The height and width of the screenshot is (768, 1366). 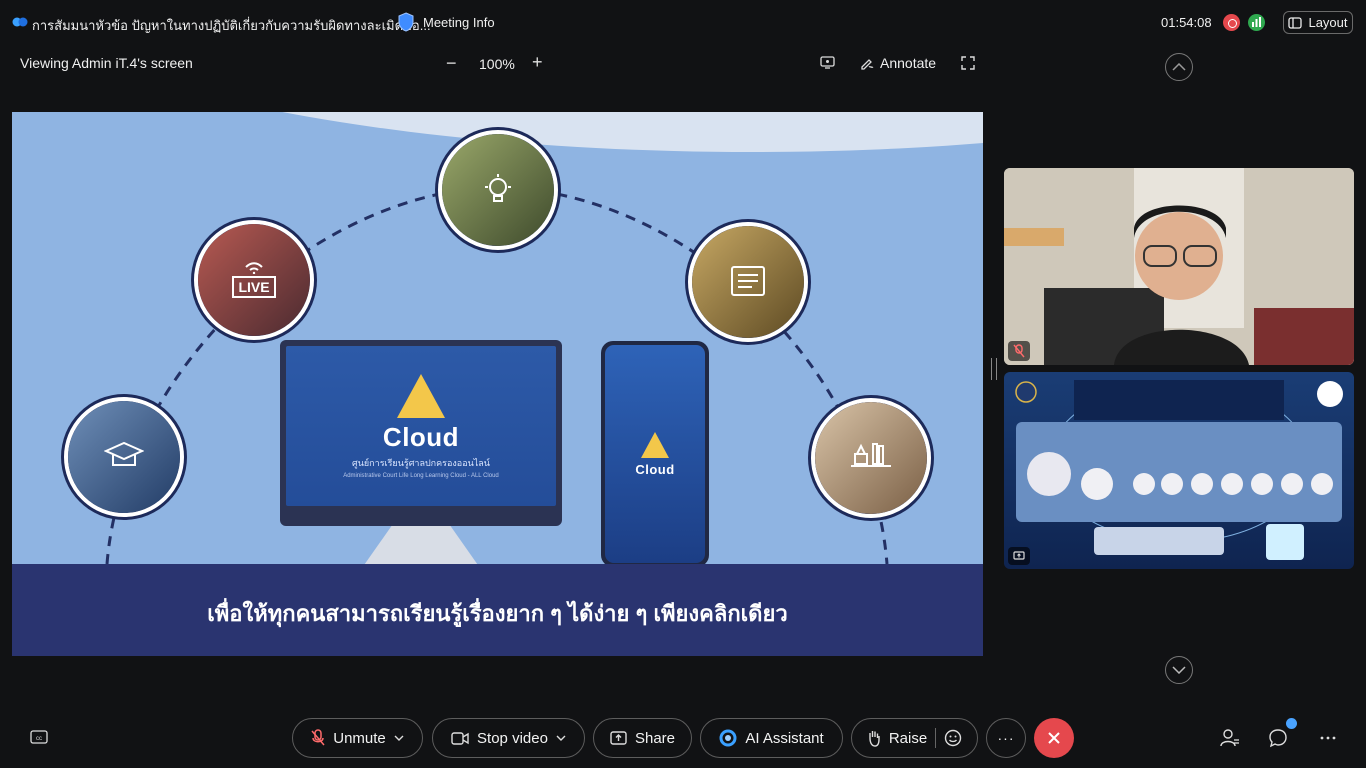 I want to click on mic-muted-icon, so click(x=318, y=738).